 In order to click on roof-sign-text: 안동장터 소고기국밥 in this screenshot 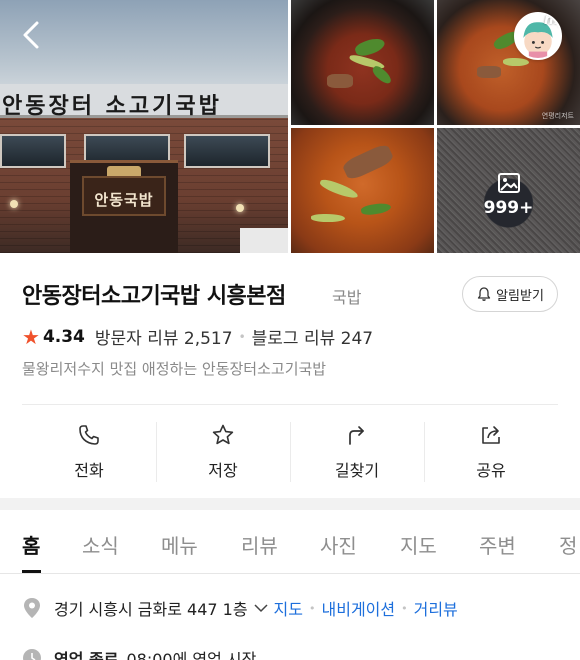, I will do `click(112, 106)`.